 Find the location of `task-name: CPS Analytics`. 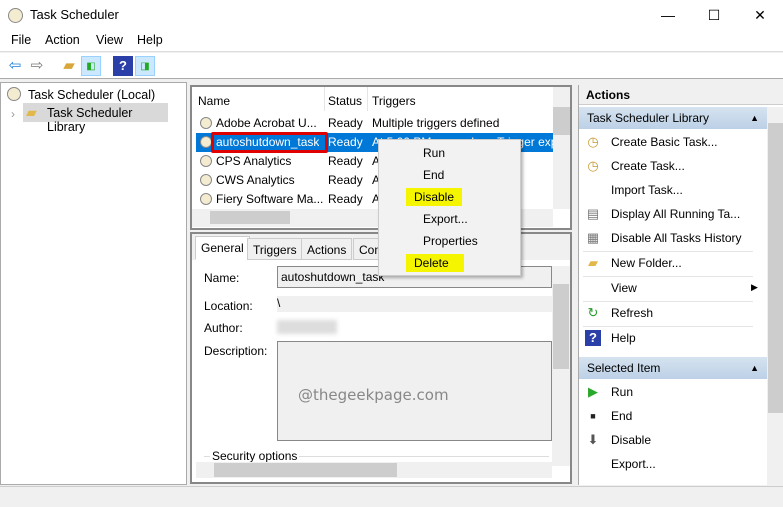

task-name: CPS Analytics is located at coordinates (254, 161).